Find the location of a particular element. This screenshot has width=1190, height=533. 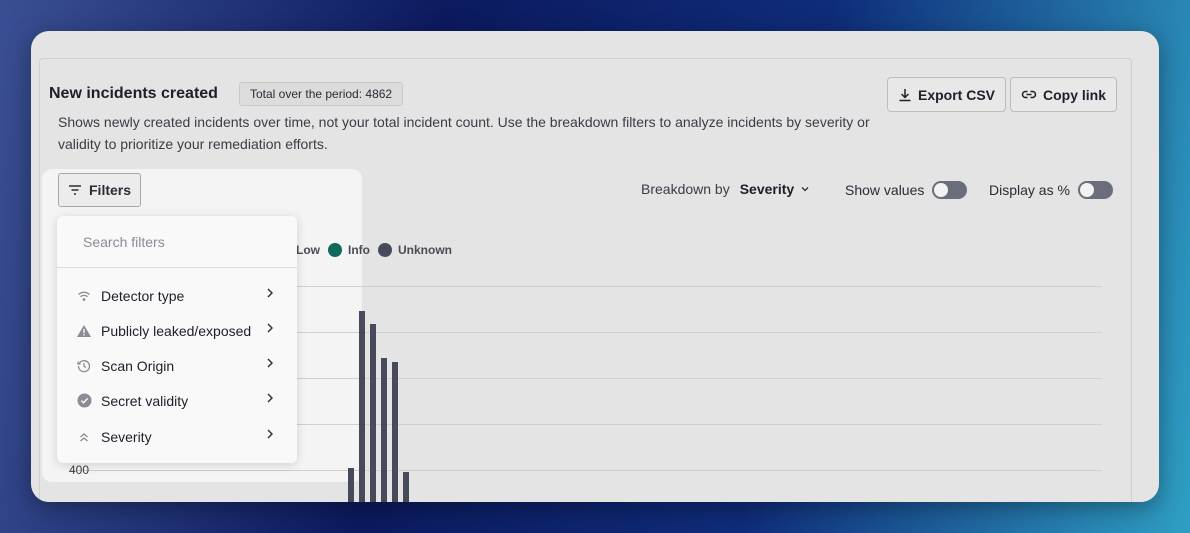

legend-item-unknown: Unknown is located at coordinates (415, 250).